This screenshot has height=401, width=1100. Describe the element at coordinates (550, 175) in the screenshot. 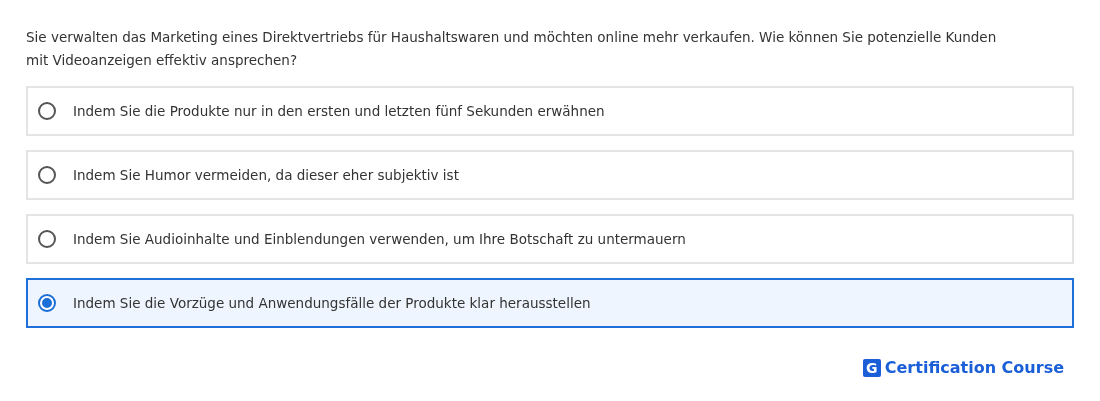

I see `answer-option: Indem Sie Humor vermeiden, da dieser eher subjektiv ist` at that location.